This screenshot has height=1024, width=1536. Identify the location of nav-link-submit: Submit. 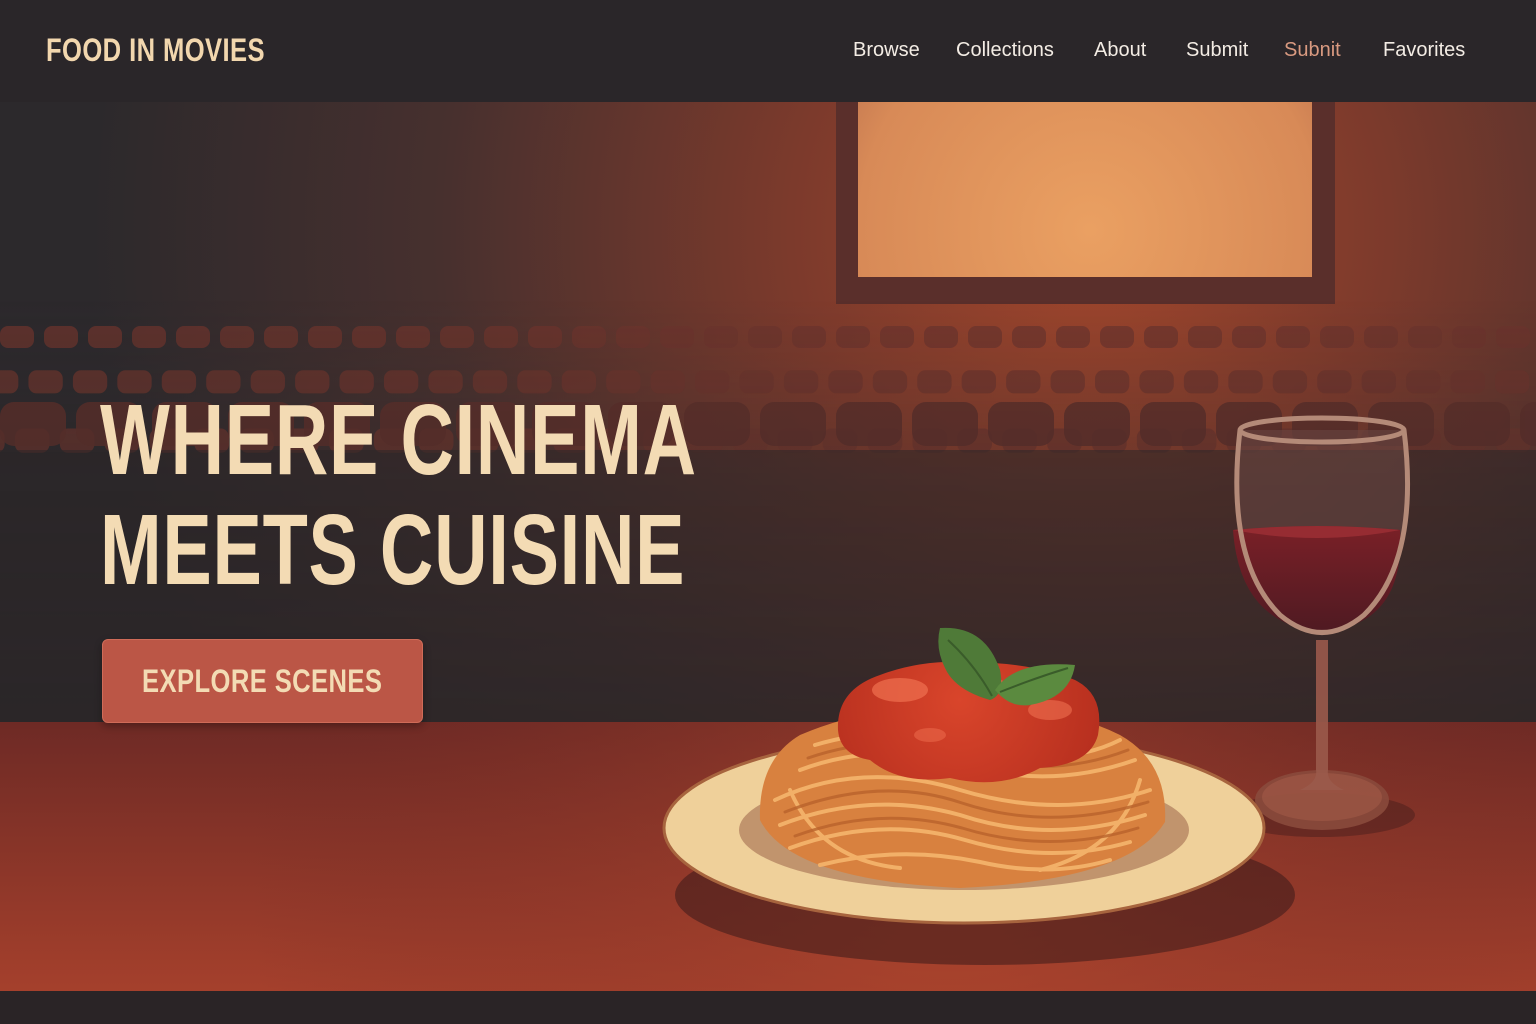
(1217, 50).